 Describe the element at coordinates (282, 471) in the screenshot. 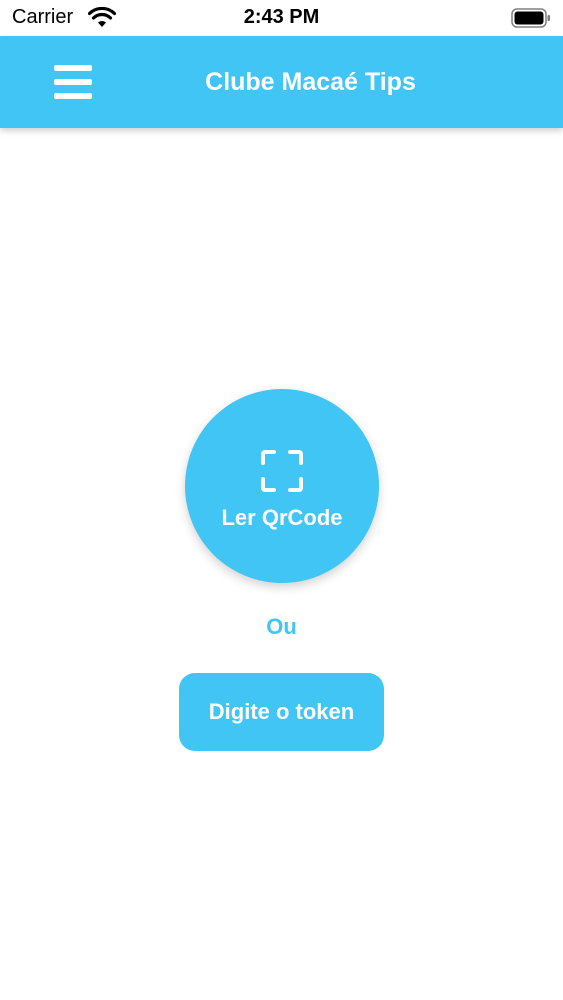

I see `scan-icon` at that location.